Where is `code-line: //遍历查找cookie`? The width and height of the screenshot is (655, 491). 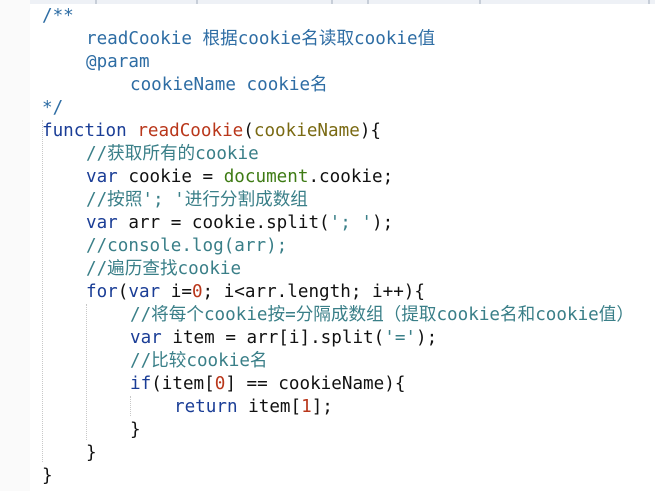 code-line: //遍历查找cookie is located at coordinates (163, 269).